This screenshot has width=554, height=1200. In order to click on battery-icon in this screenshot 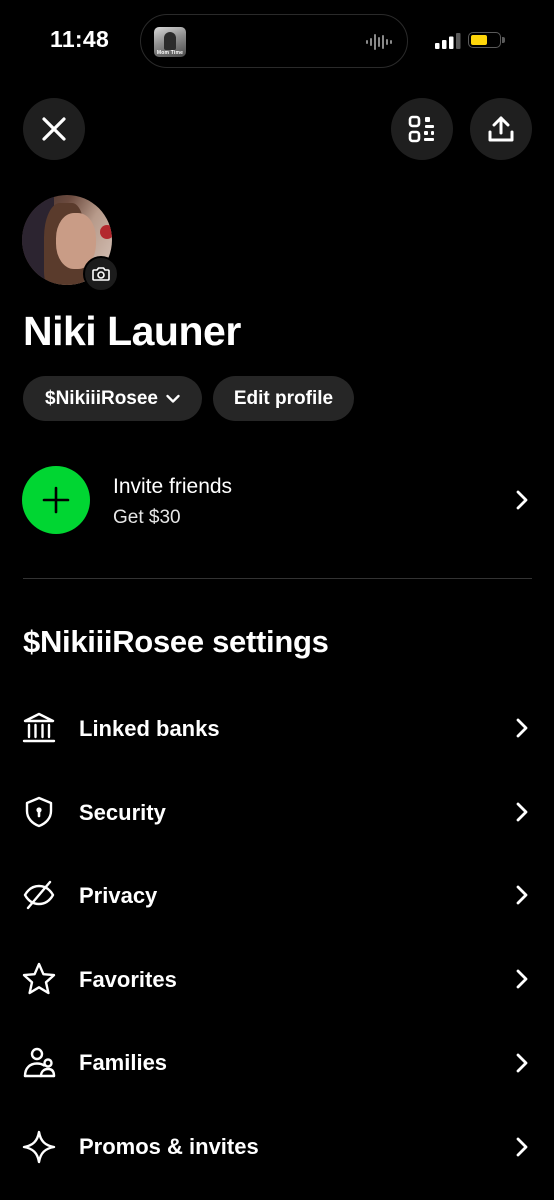, I will do `click(484, 40)`.